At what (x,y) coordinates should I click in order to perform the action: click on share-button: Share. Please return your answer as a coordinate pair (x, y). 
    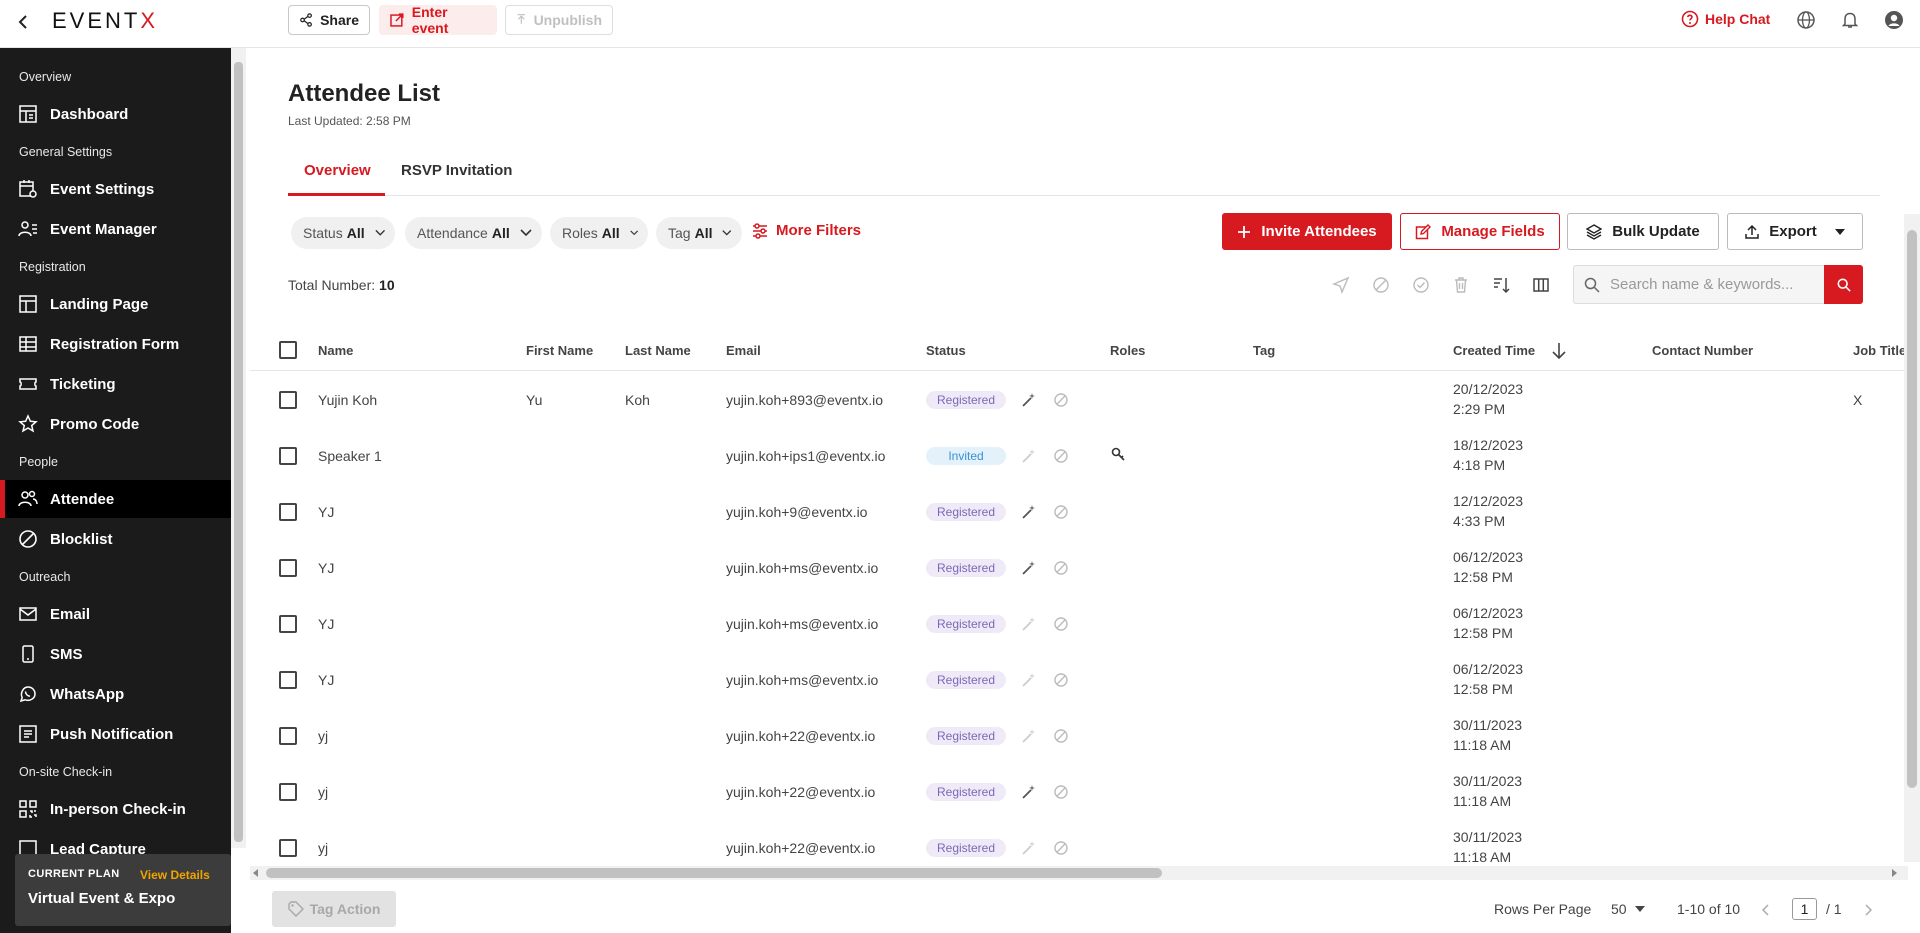
    Looking at the image, I should click on (329, 20).